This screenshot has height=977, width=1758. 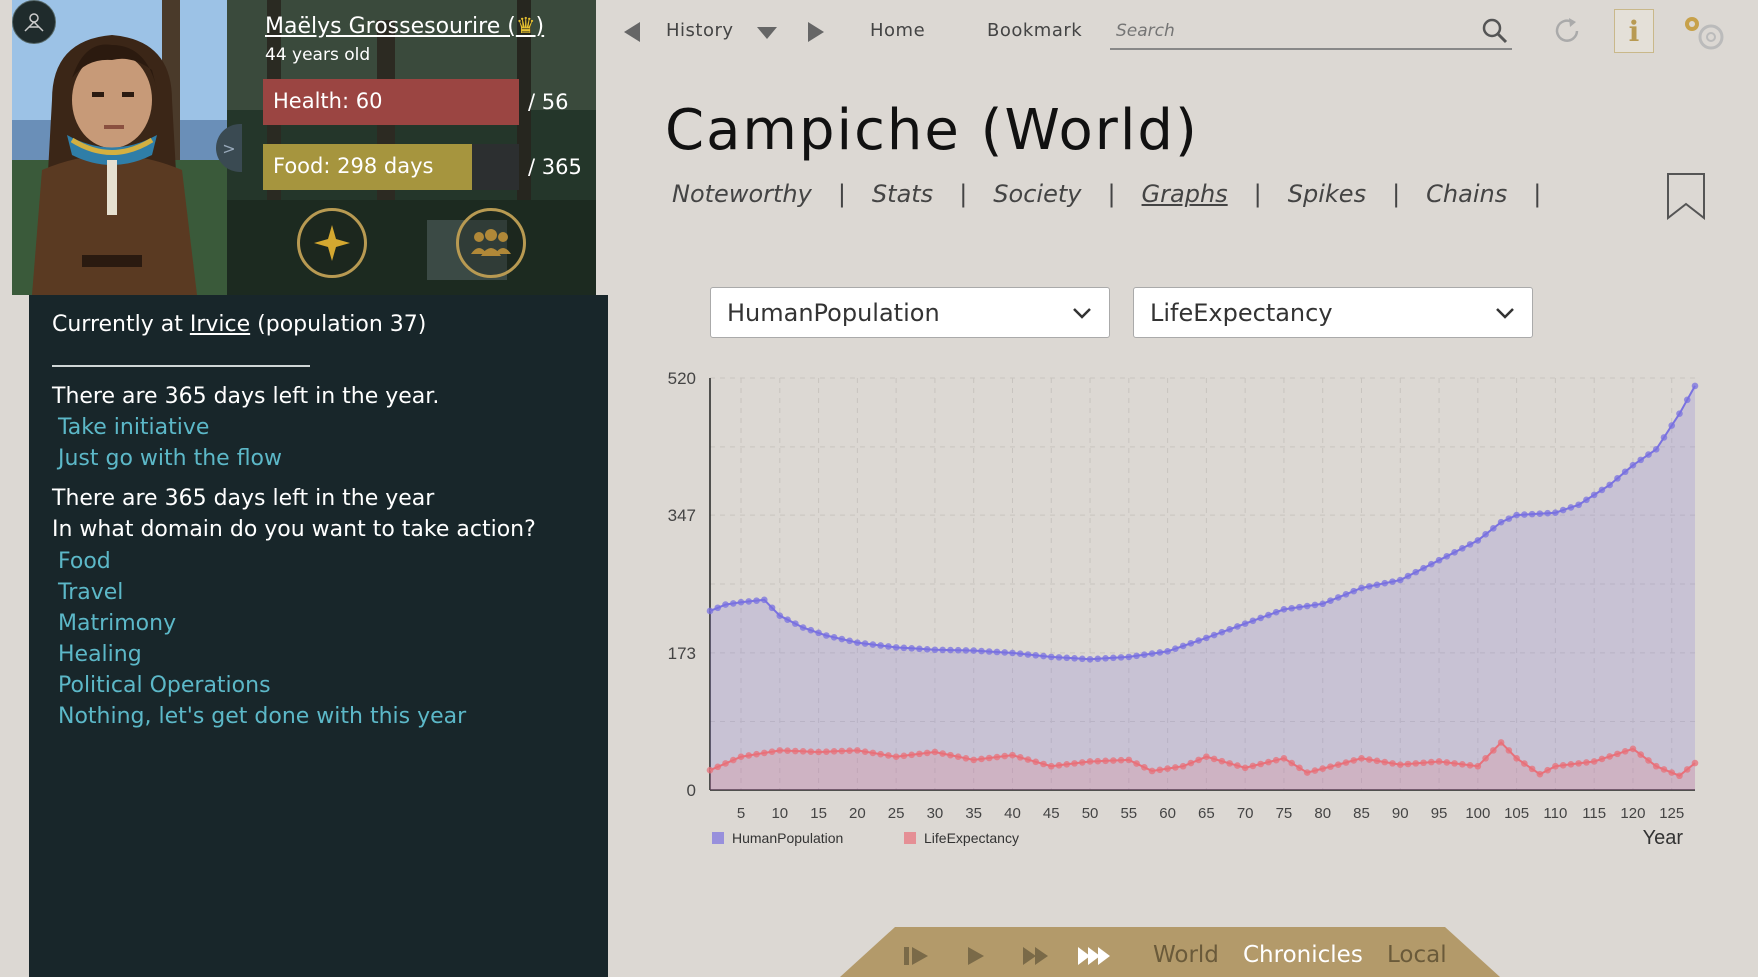 I want to click on tab-noteworthy: Noteworthy, so click(x=742, y=194).